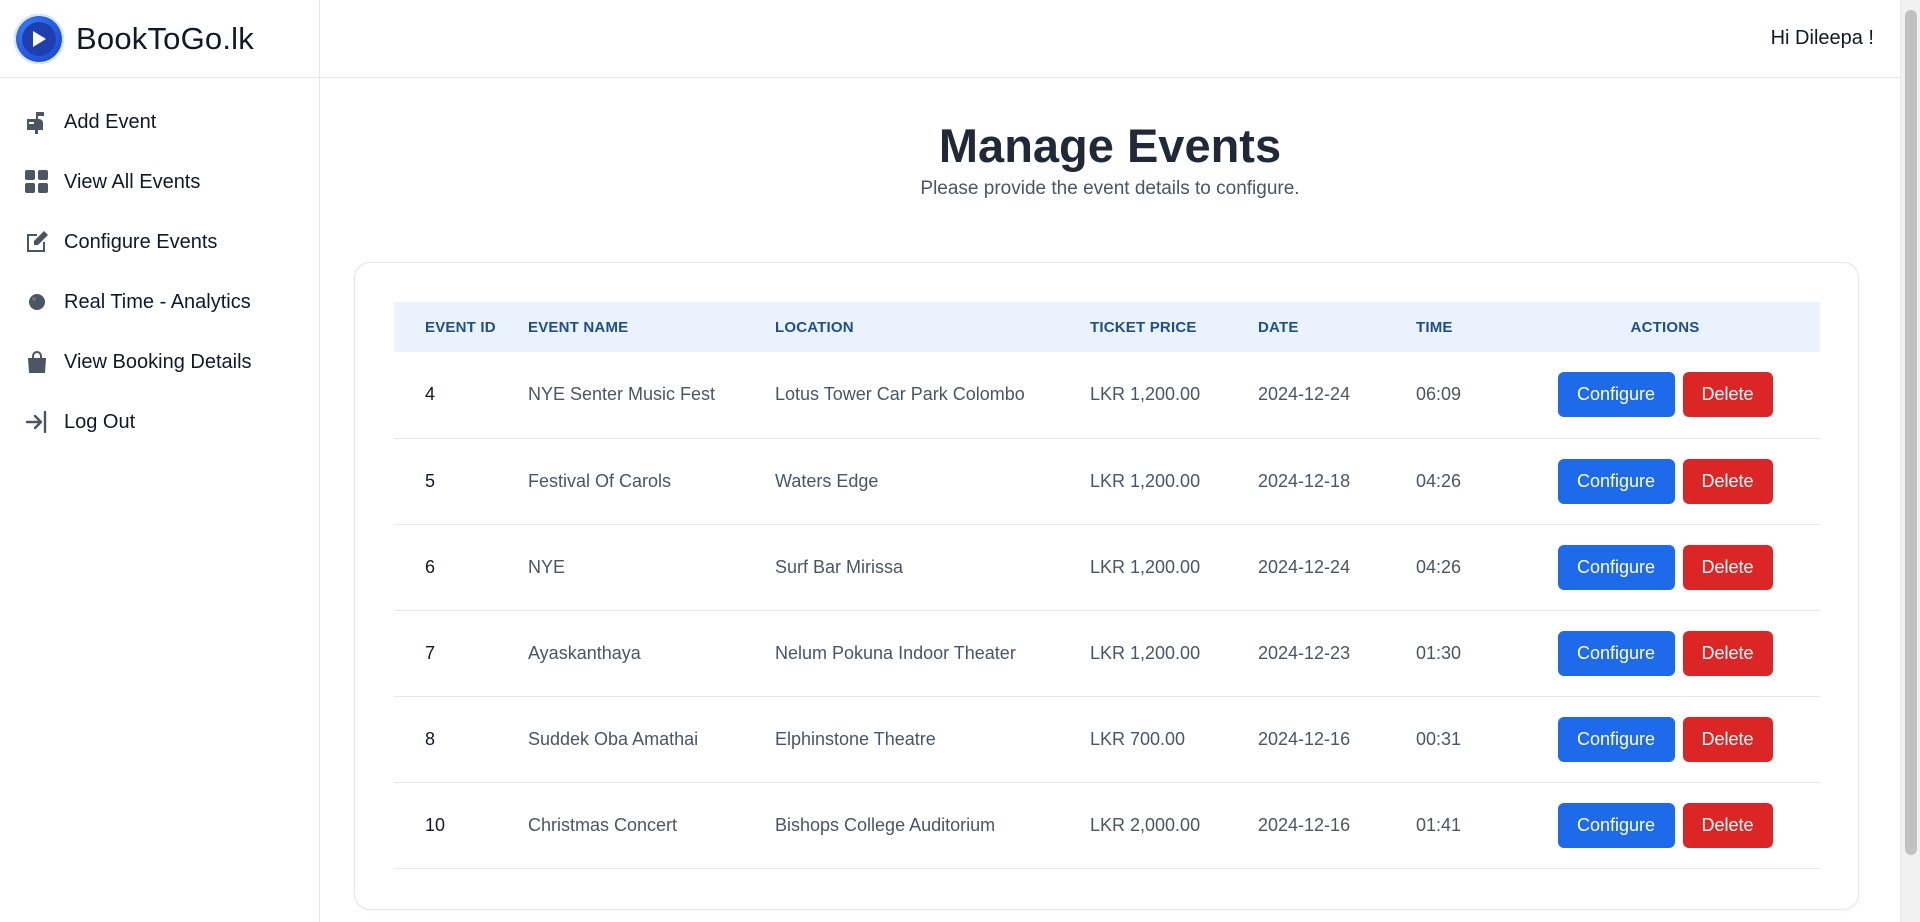 This screenshot has width=1920, height=922. Describe the element at coordinates (37, 182) in the screenshot. I see `grid-icon` at that location.